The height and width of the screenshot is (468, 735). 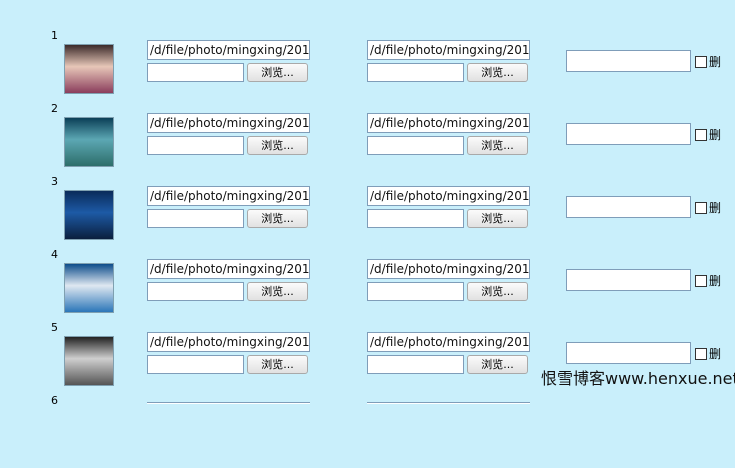 I want to click on watermark-text: 恨雪博客www.henxue.net, so click(x=638, y=378).